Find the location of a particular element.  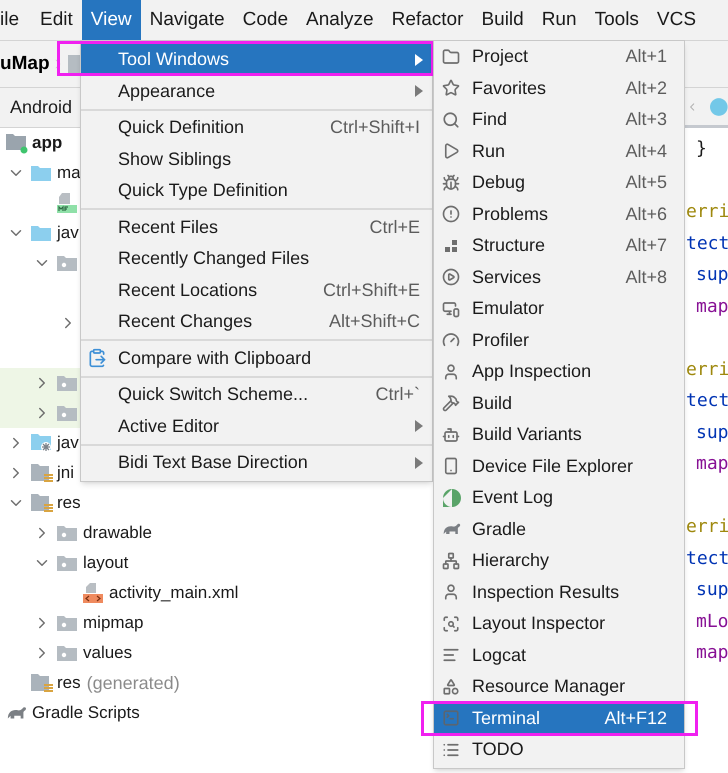

tree-item: values is located at coordinates (107, 653).